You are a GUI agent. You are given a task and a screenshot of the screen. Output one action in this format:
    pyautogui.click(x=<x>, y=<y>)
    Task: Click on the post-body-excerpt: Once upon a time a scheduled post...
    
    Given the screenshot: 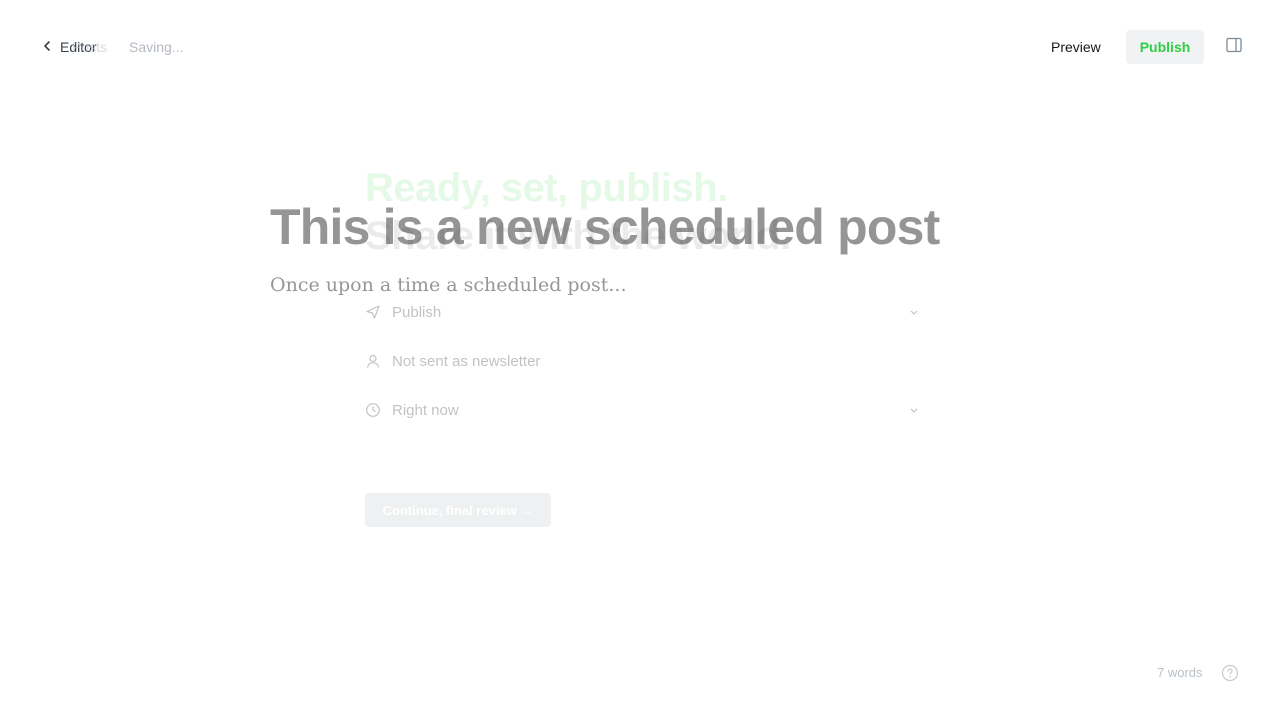 What is the action you would take?
    pyautogui.click(x=448, y=285)
    